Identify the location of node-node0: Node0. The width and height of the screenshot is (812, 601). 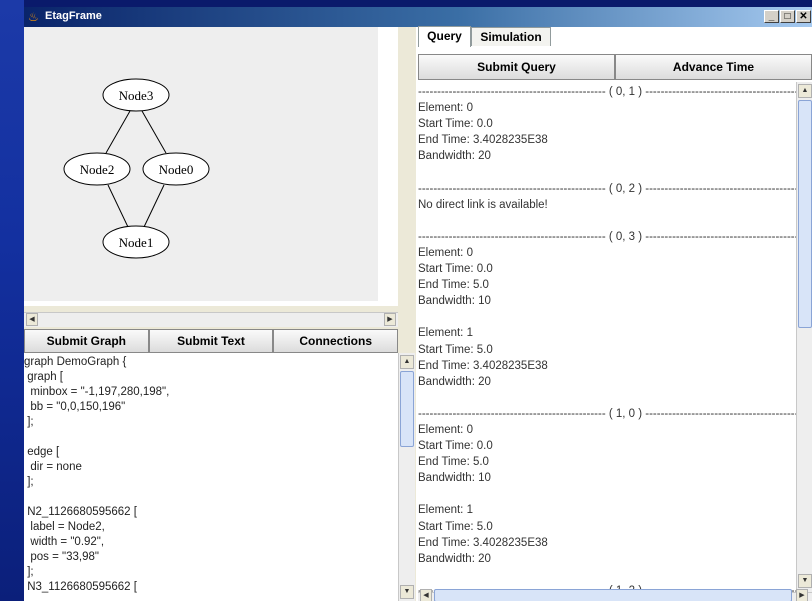
(176, 169).